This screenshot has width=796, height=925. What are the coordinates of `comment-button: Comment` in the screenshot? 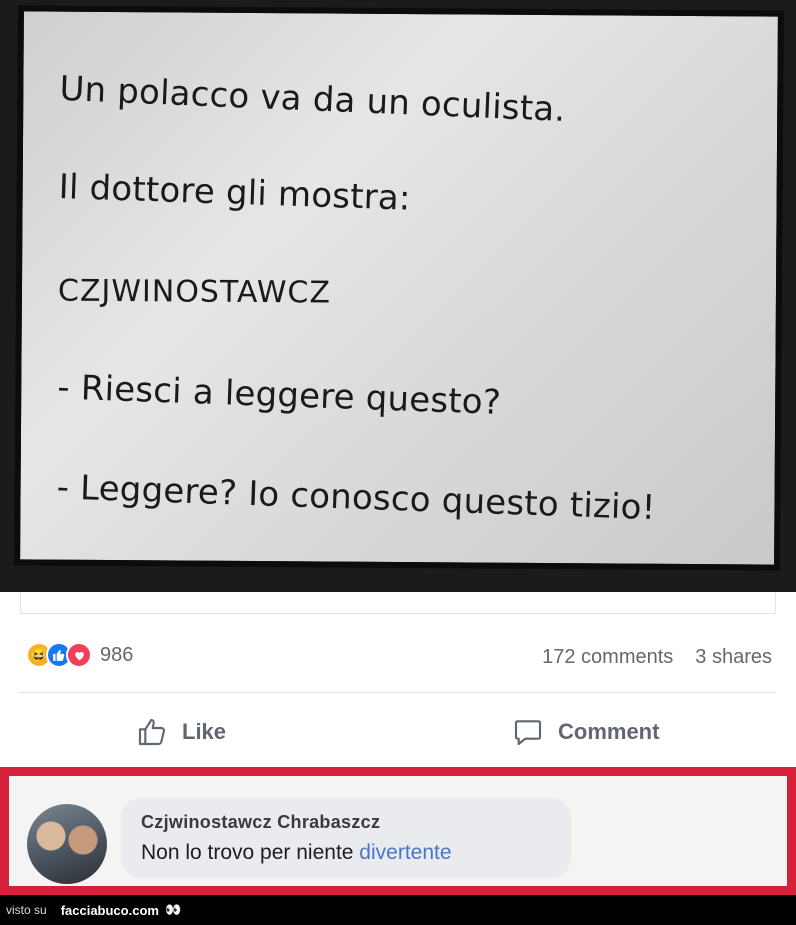 It's located at (585, 732).